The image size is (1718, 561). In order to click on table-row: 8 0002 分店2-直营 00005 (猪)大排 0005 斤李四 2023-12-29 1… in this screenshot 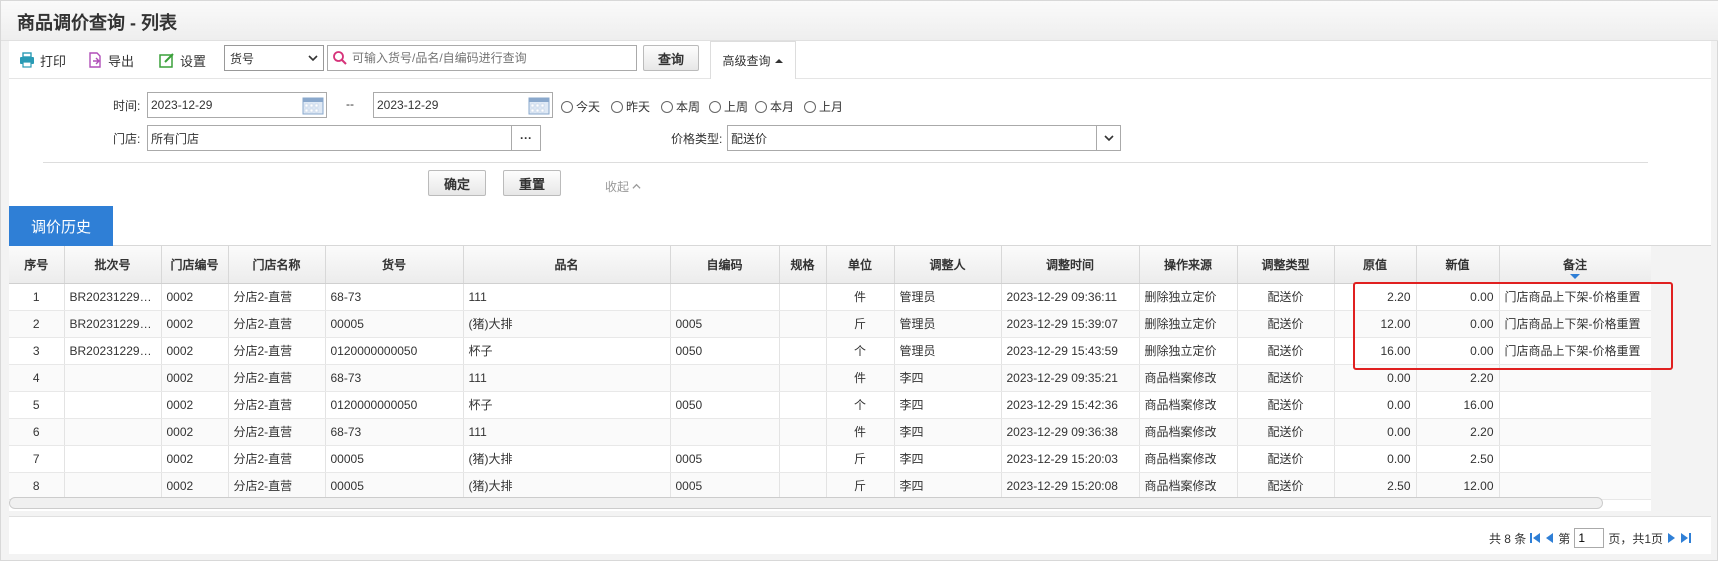, I will do `click(830, 486)`.